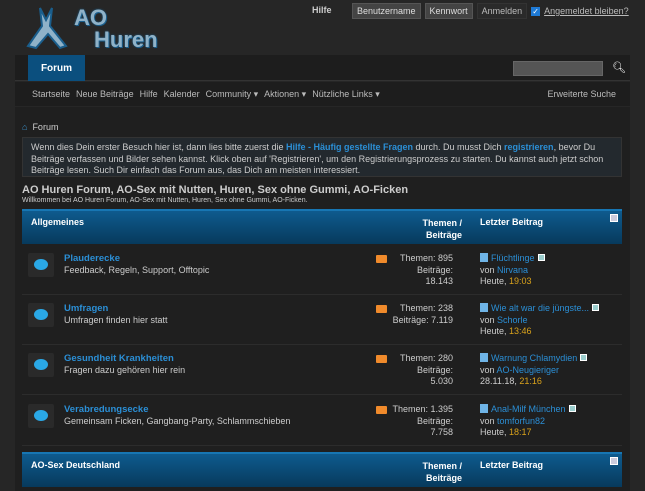 This screenshot has height=491, width=645. I want to click on last-post-time: 13:46, so click(520, 331).